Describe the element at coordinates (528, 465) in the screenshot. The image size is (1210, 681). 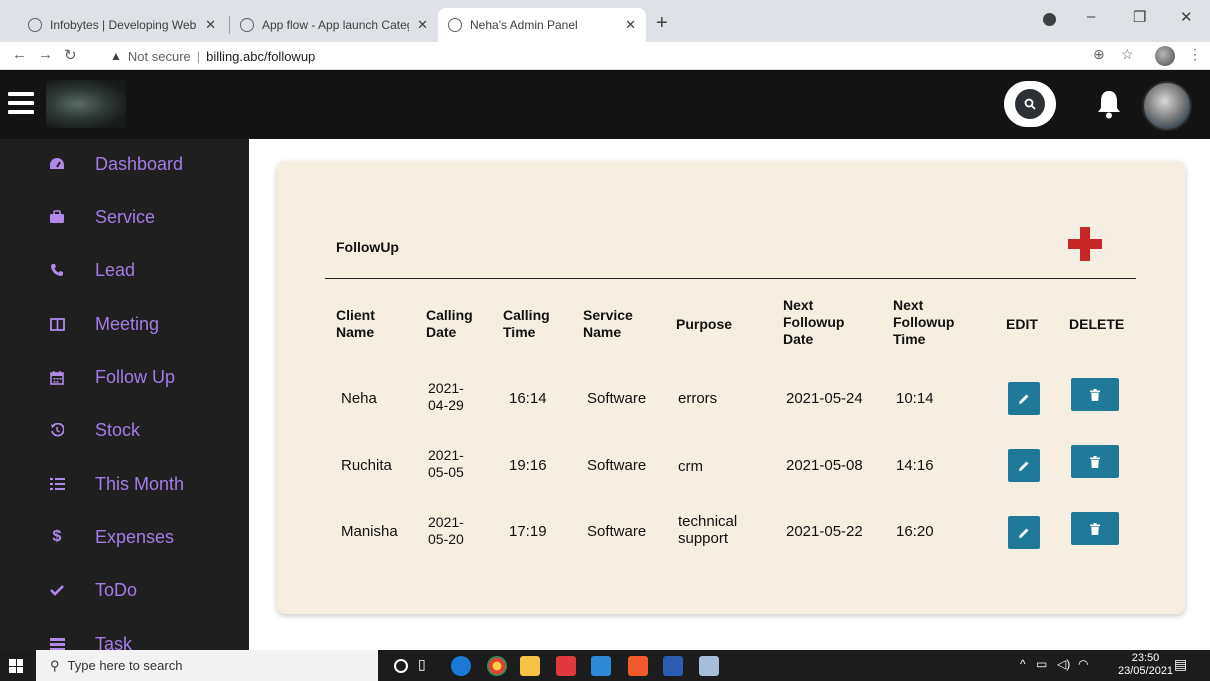
I see `calling-time: 19:16` at that location.